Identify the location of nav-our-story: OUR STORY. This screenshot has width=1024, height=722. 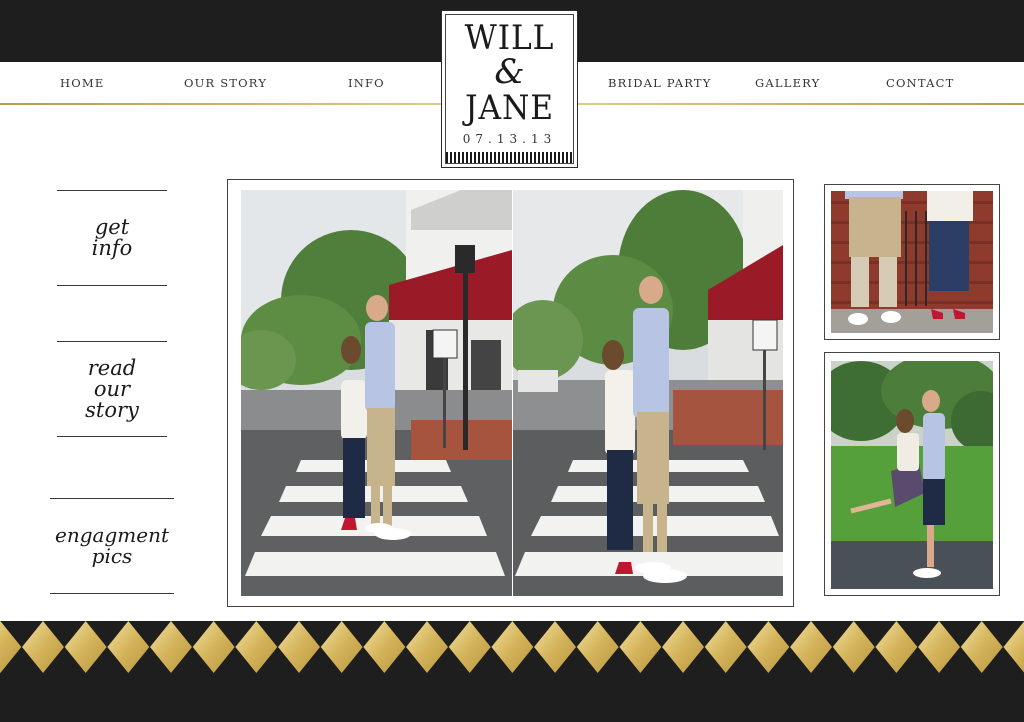
(225, 83).